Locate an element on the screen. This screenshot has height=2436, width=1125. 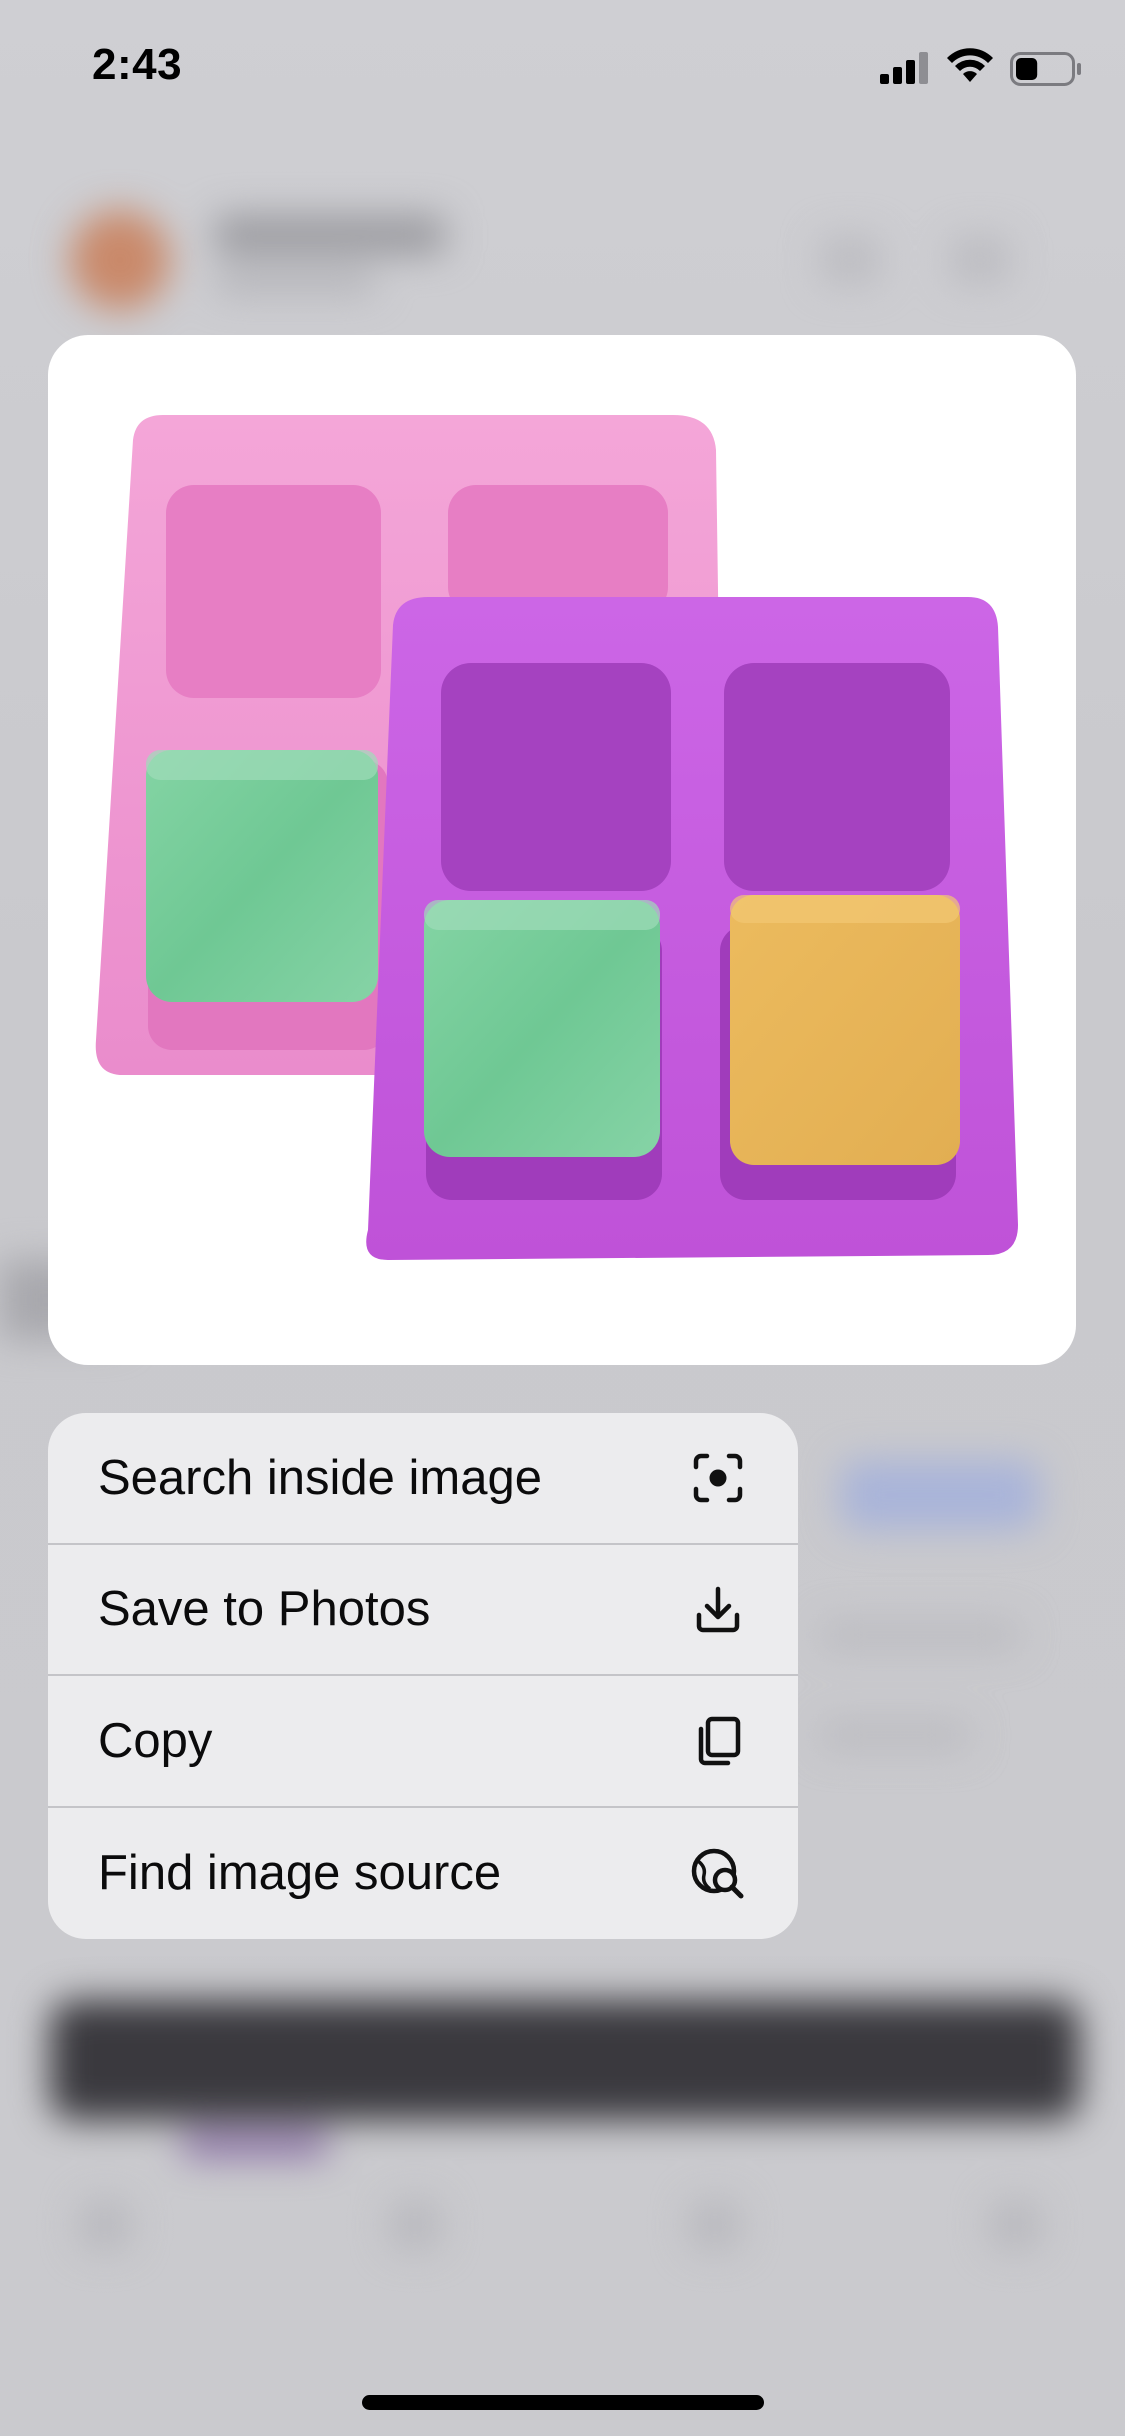
menu-item-save-to-photos: Save to Photos is located at coordinates (423, 1610).